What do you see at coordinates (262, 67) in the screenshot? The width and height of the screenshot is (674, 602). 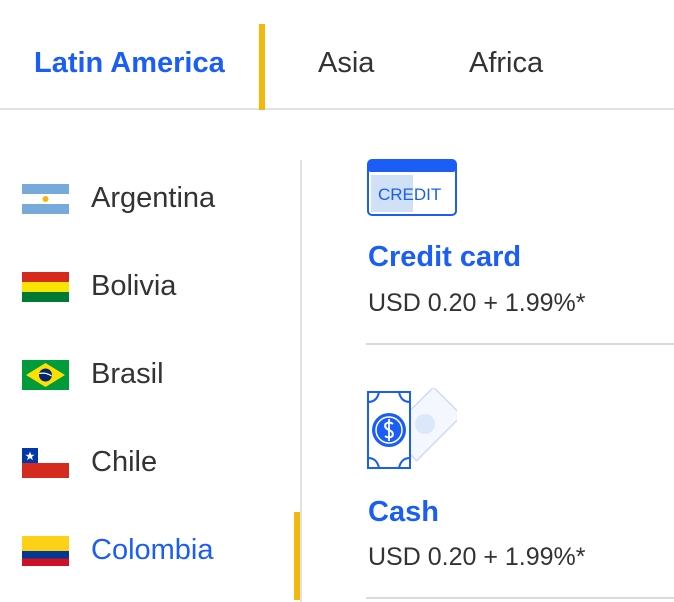 I see `active-tab-indicator` at bounding box center [262, 67].